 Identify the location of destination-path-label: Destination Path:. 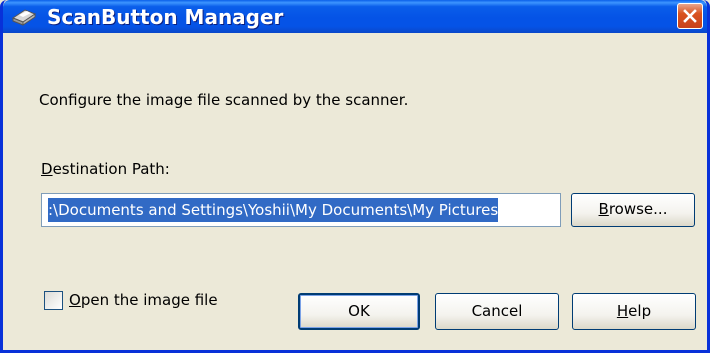
(105, 169).